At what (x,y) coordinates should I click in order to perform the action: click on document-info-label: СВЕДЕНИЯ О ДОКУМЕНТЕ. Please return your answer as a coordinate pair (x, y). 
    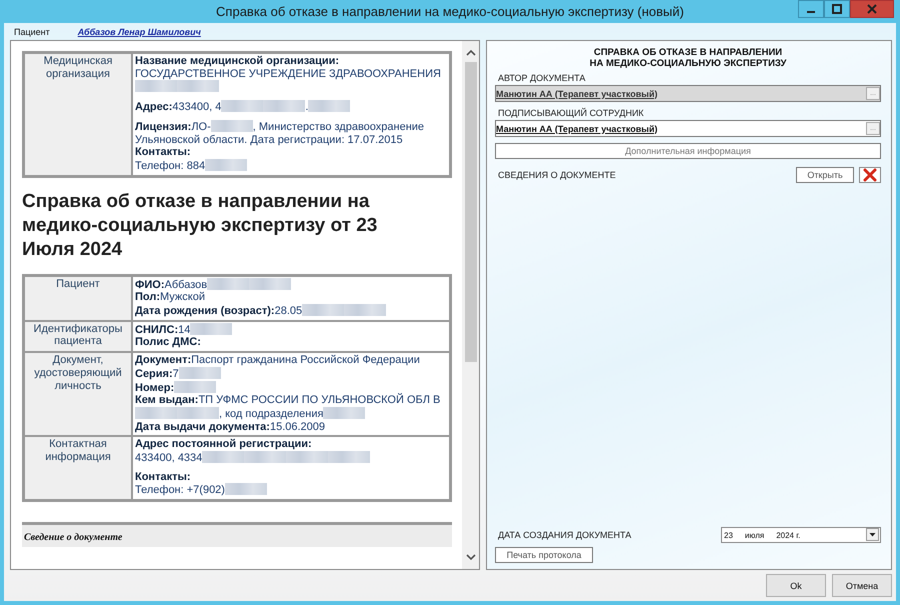
    Looking at the image, I should click on (557, 175).